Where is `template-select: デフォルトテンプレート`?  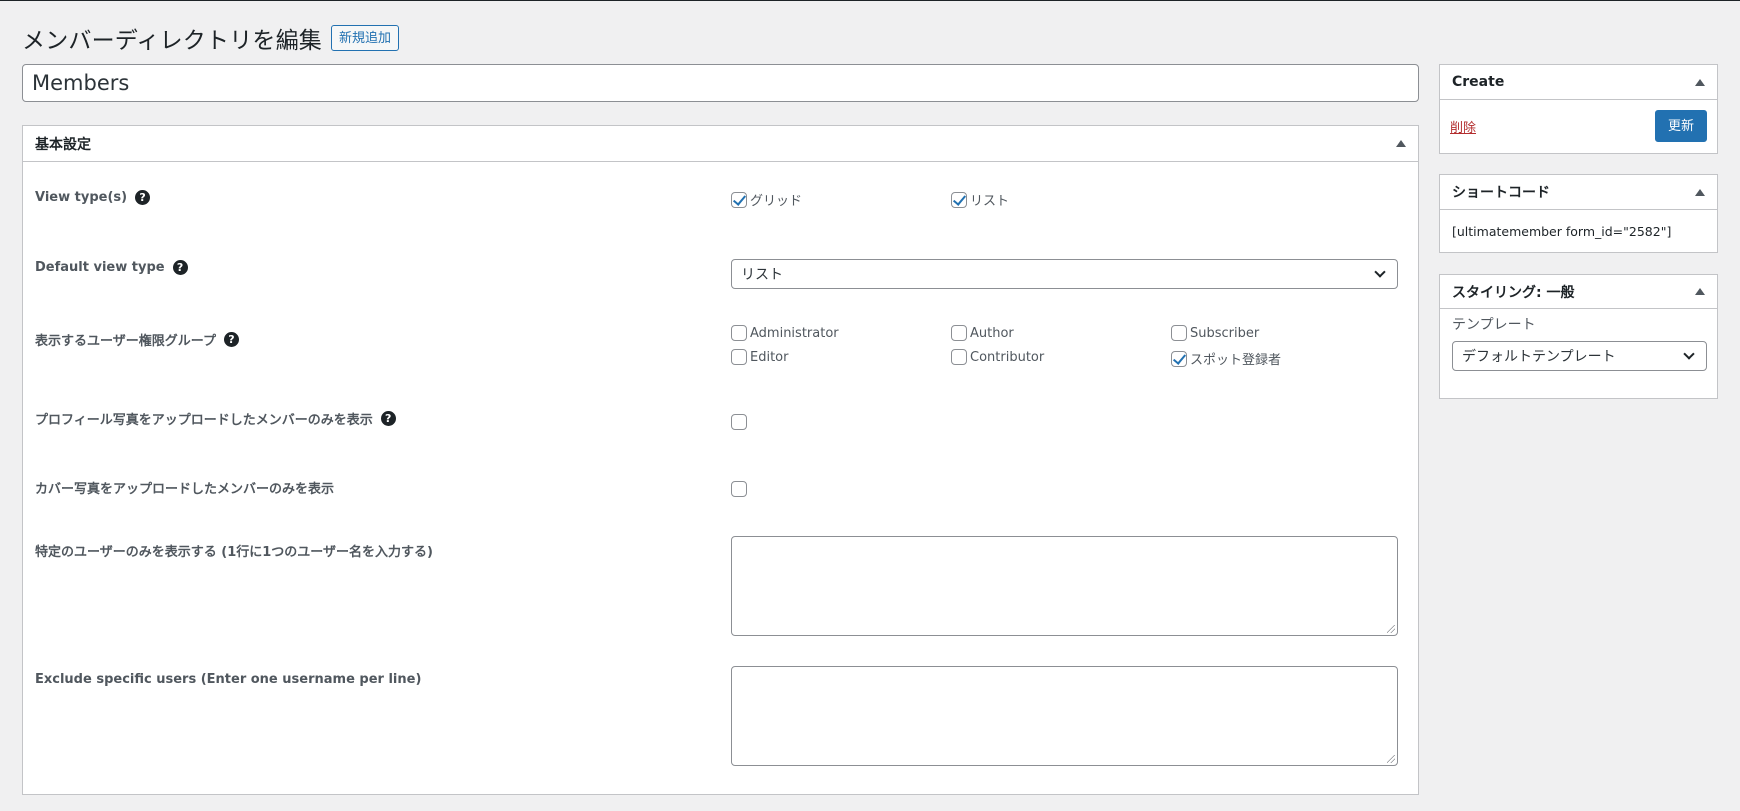 template-select: デフォルトテンプレート is located at coordinates (1579, 356).